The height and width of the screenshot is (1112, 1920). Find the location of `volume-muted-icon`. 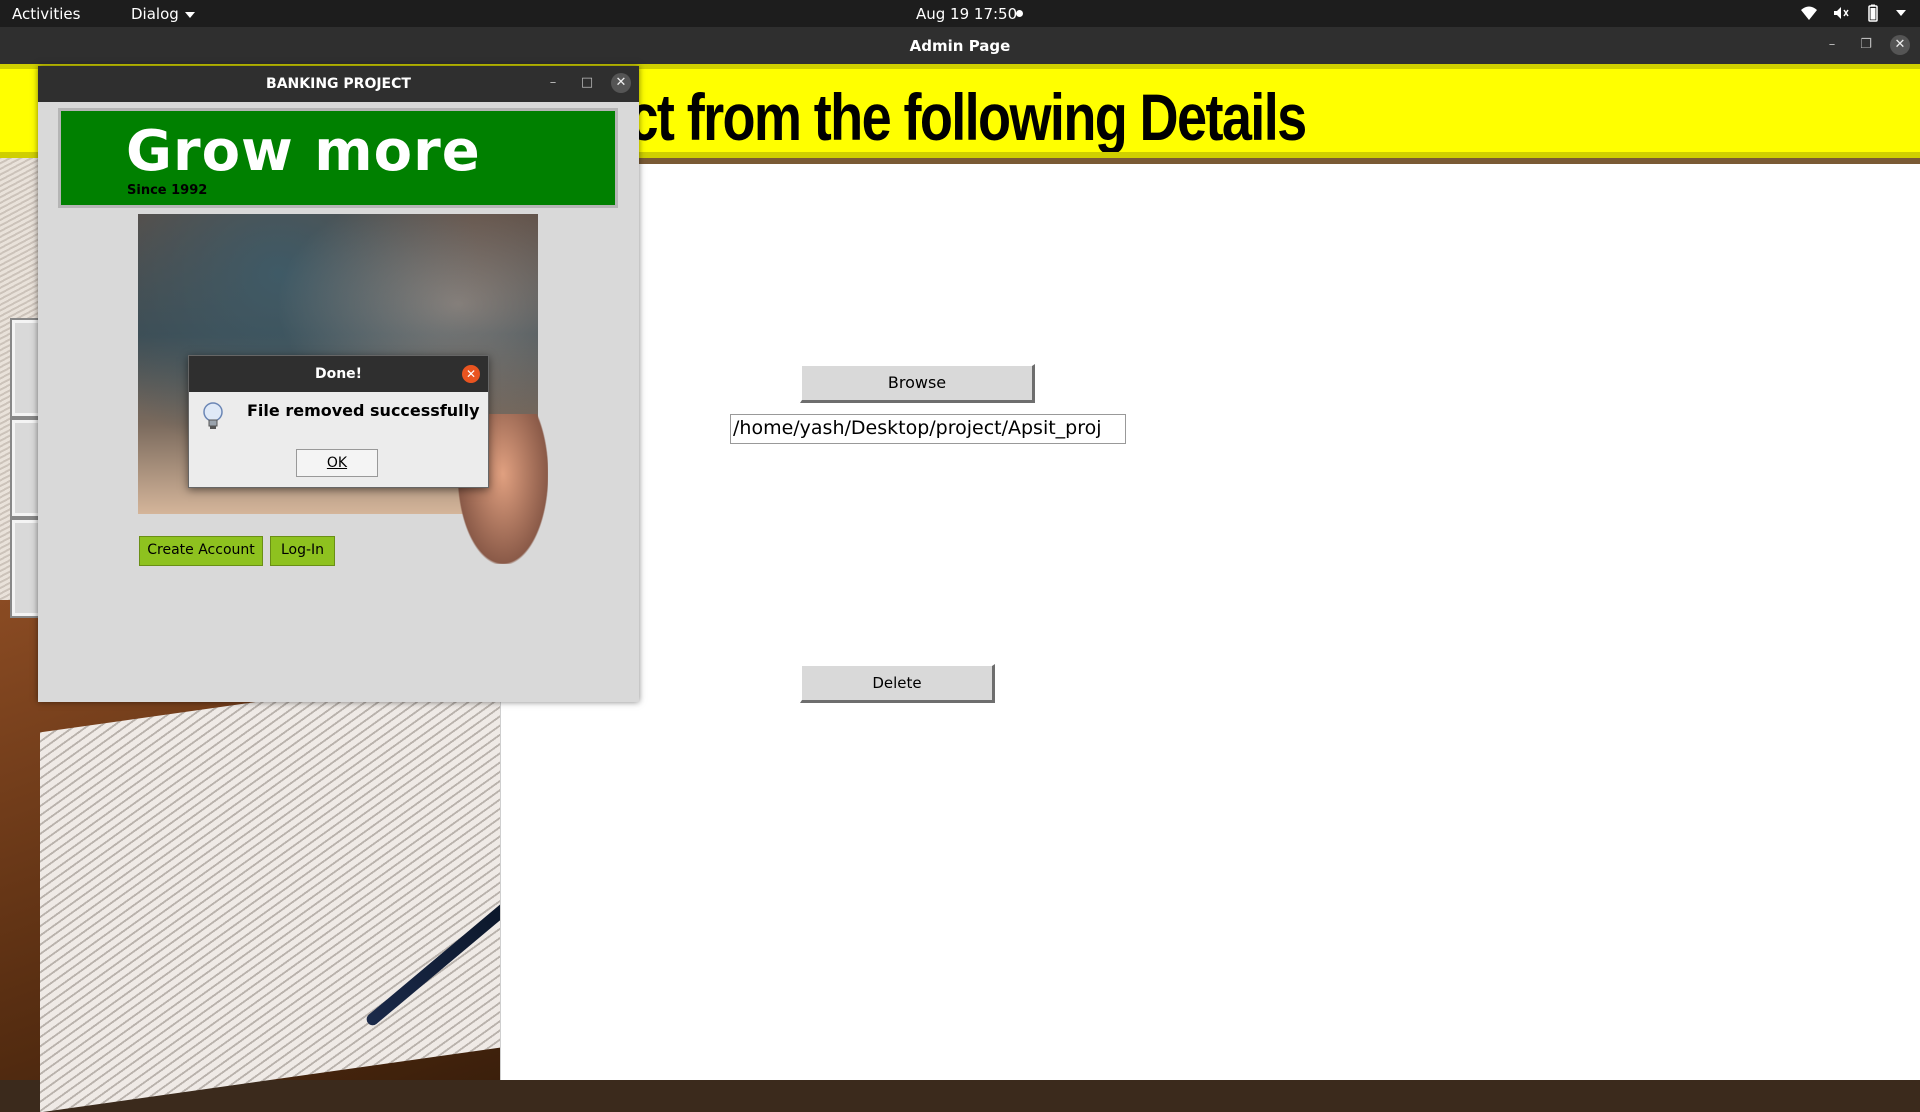

volume-muted-icon is located at coordinates (1841, 13).